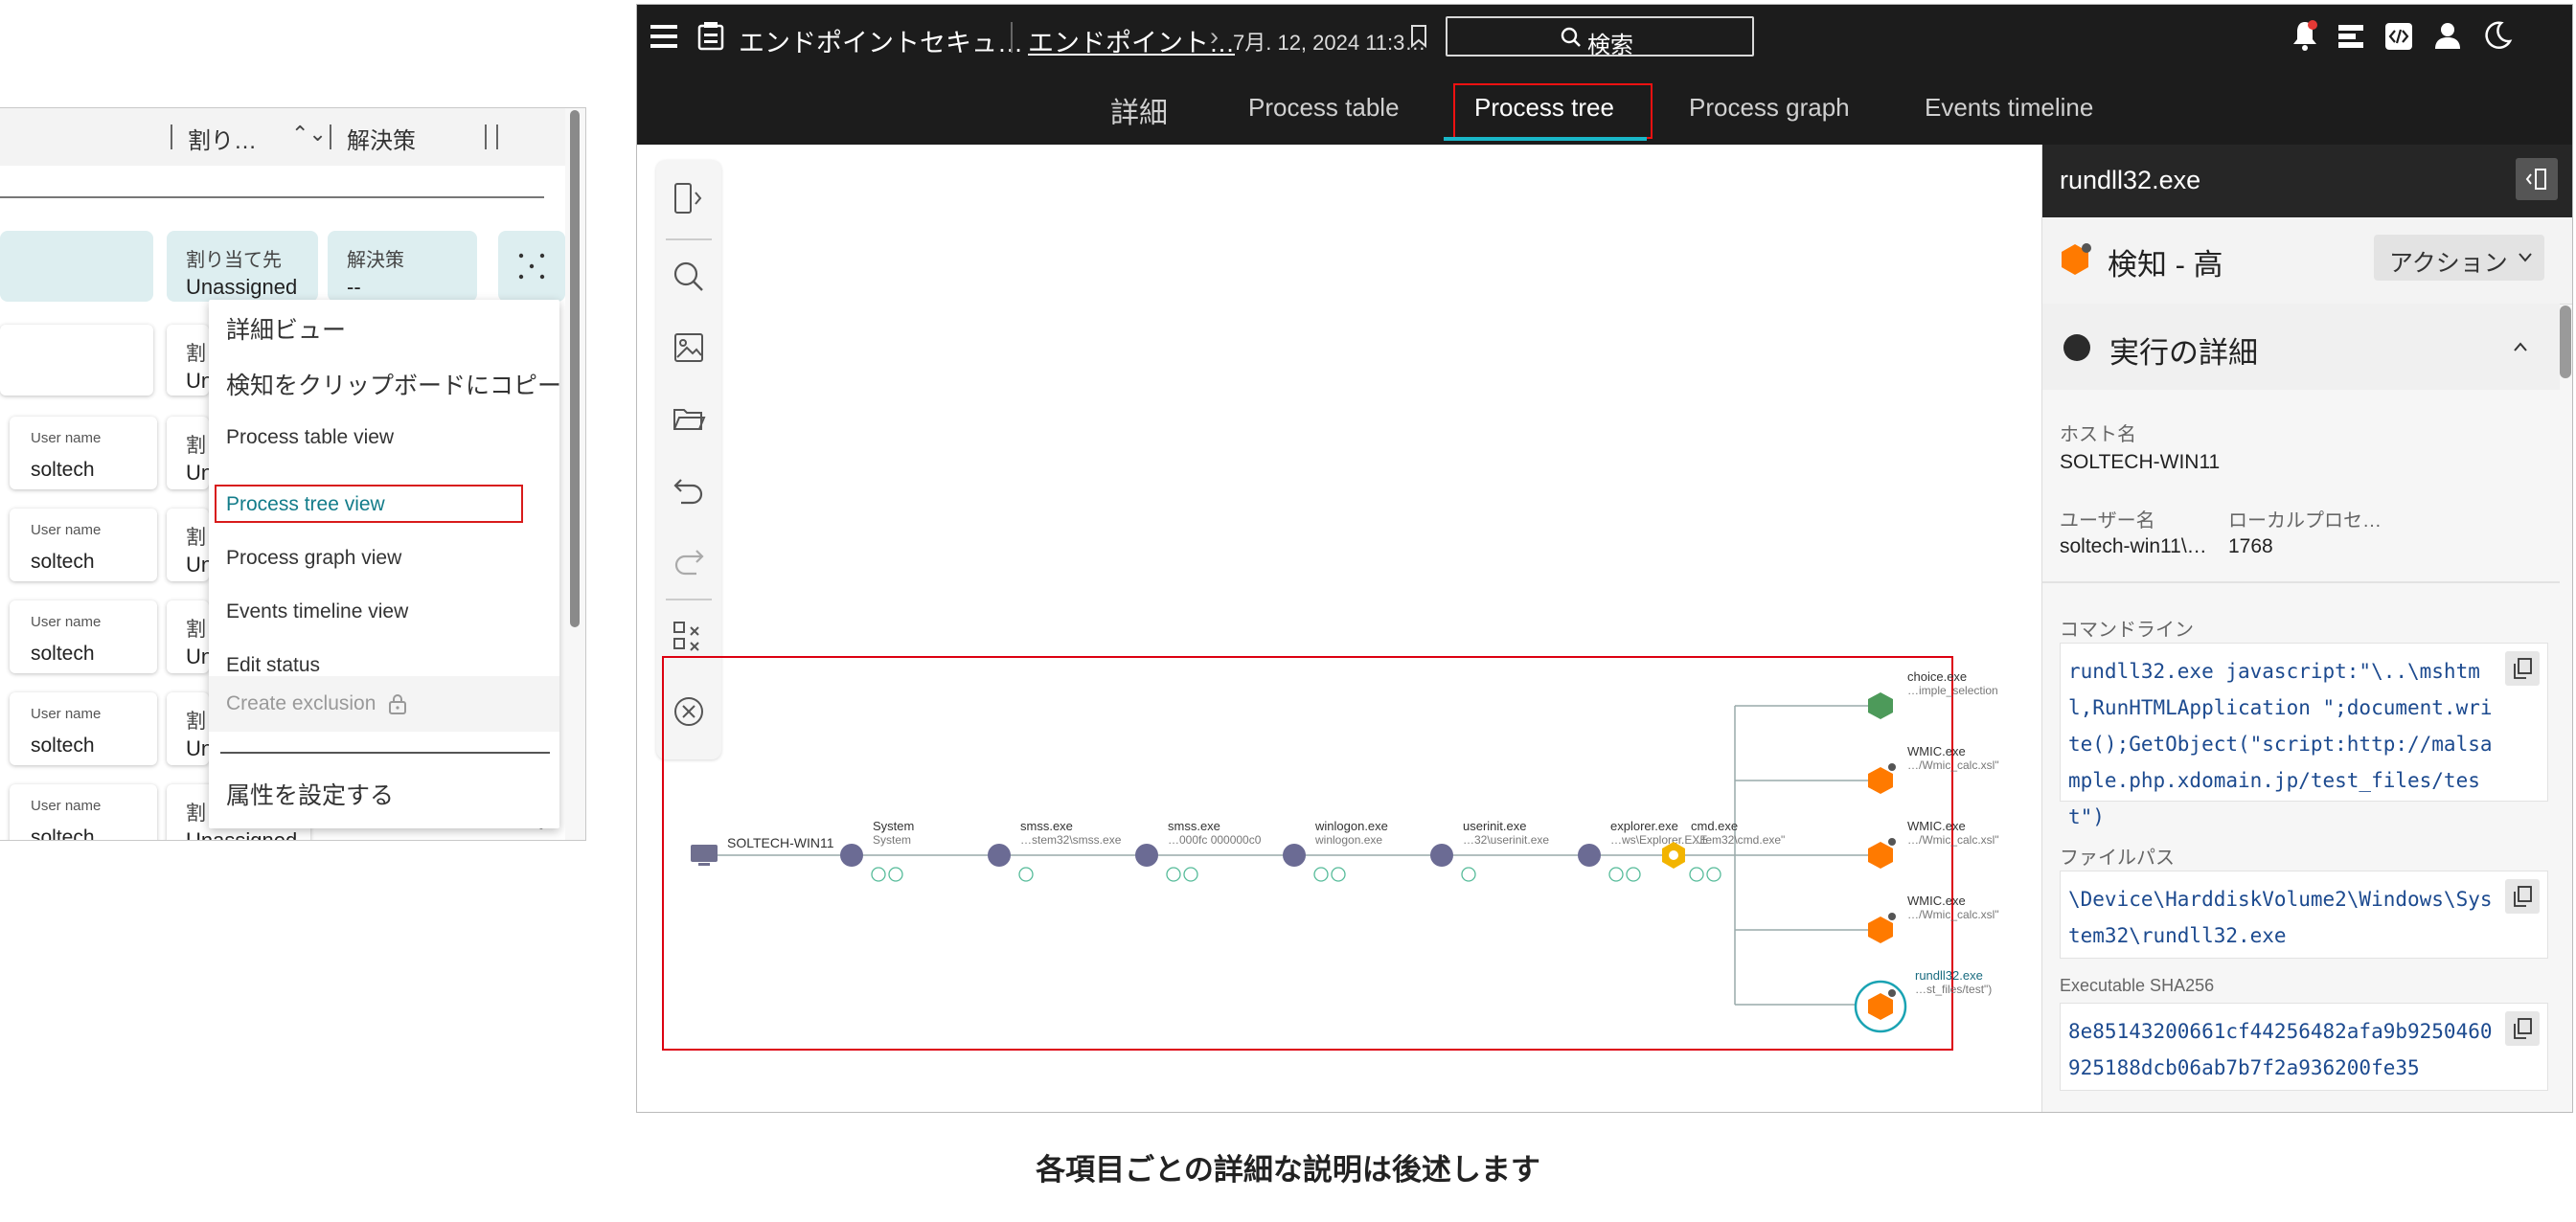  I want to click on tab-events-timeline: Events timeline, so click(2009, 108).